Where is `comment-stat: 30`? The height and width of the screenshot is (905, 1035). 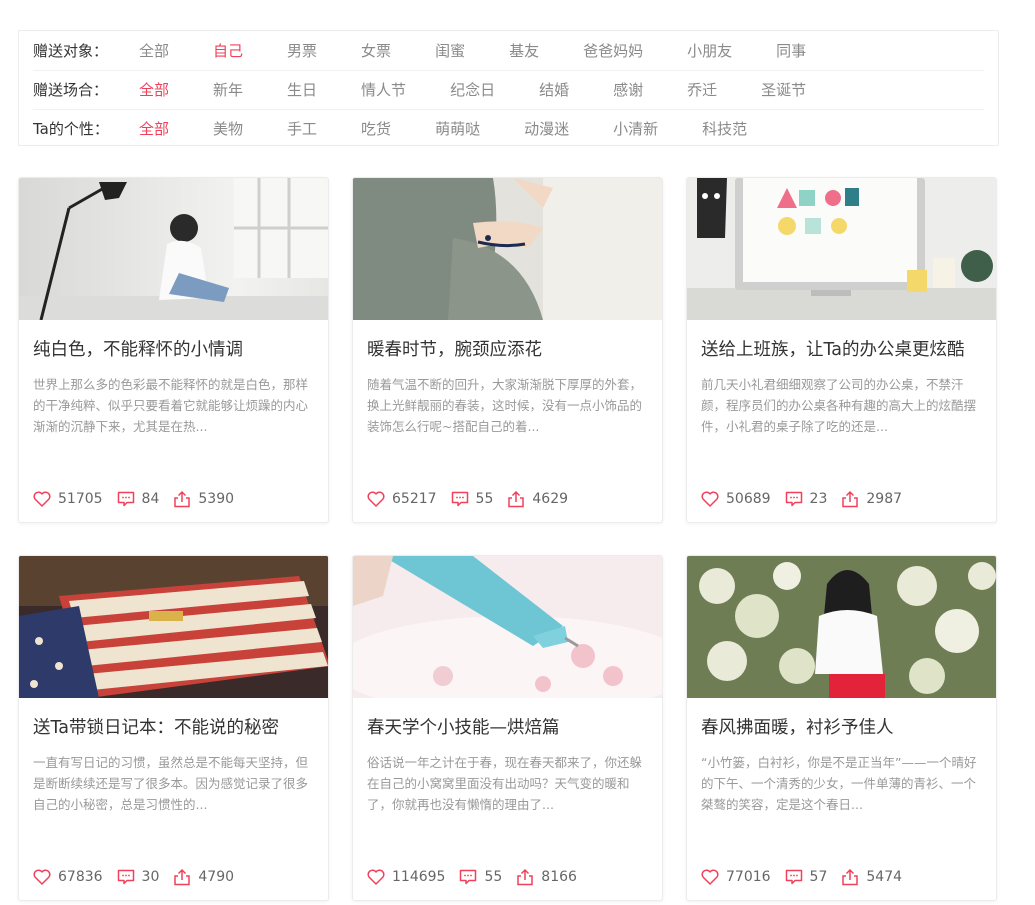 comment-stat: 30 is located at coordinates (138, 877).